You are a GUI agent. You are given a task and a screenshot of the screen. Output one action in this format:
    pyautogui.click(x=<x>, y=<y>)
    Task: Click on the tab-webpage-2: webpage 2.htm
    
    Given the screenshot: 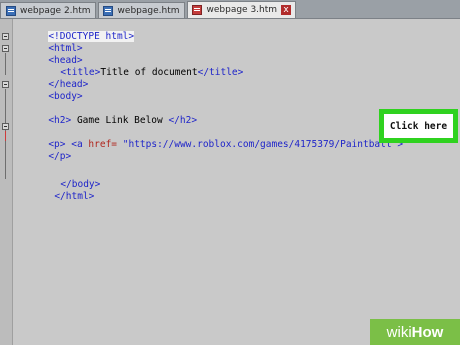 What is the action you would take?
    pyautogui.click(x=48, y=10)
    